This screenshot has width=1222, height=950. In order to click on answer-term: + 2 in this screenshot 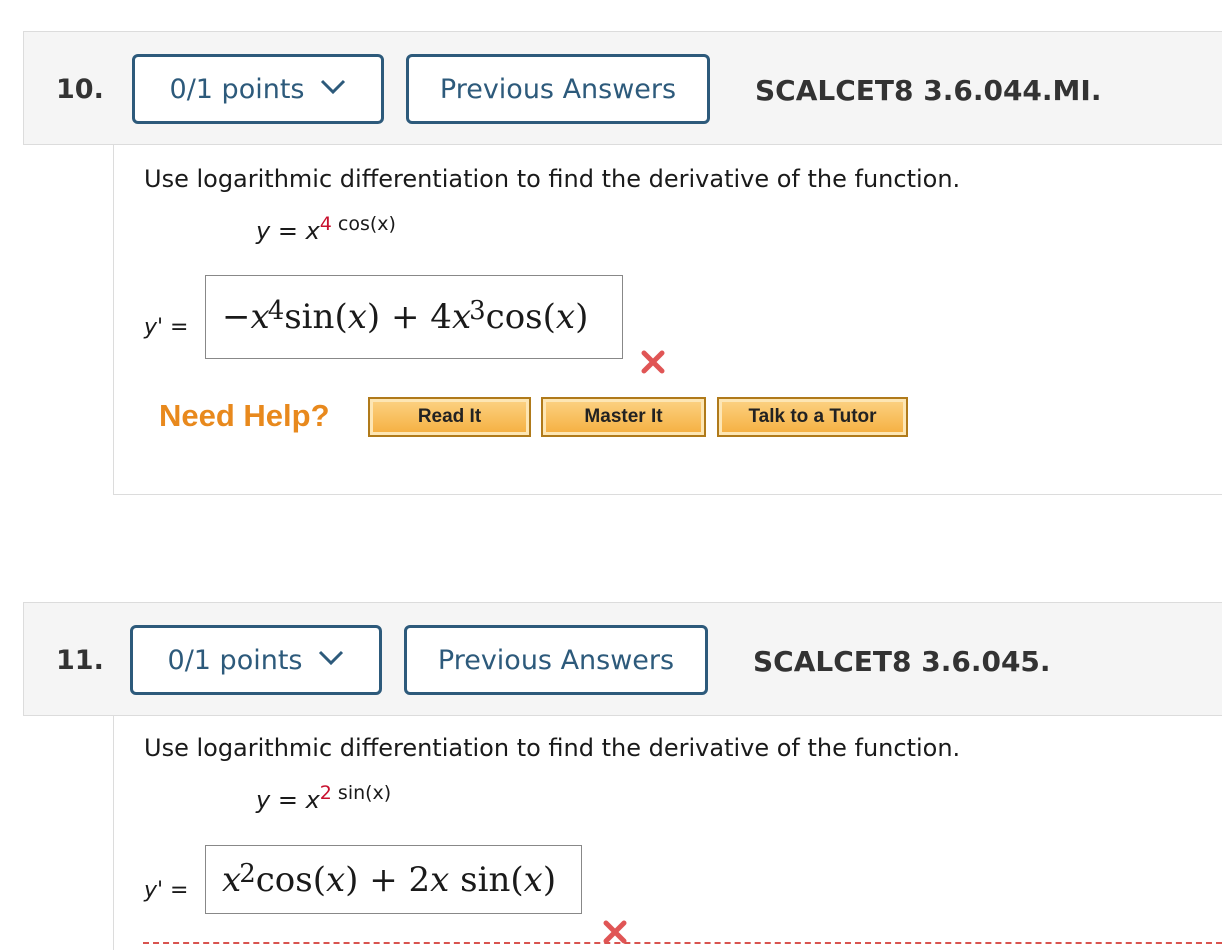, I will do `click(394, 879)`.